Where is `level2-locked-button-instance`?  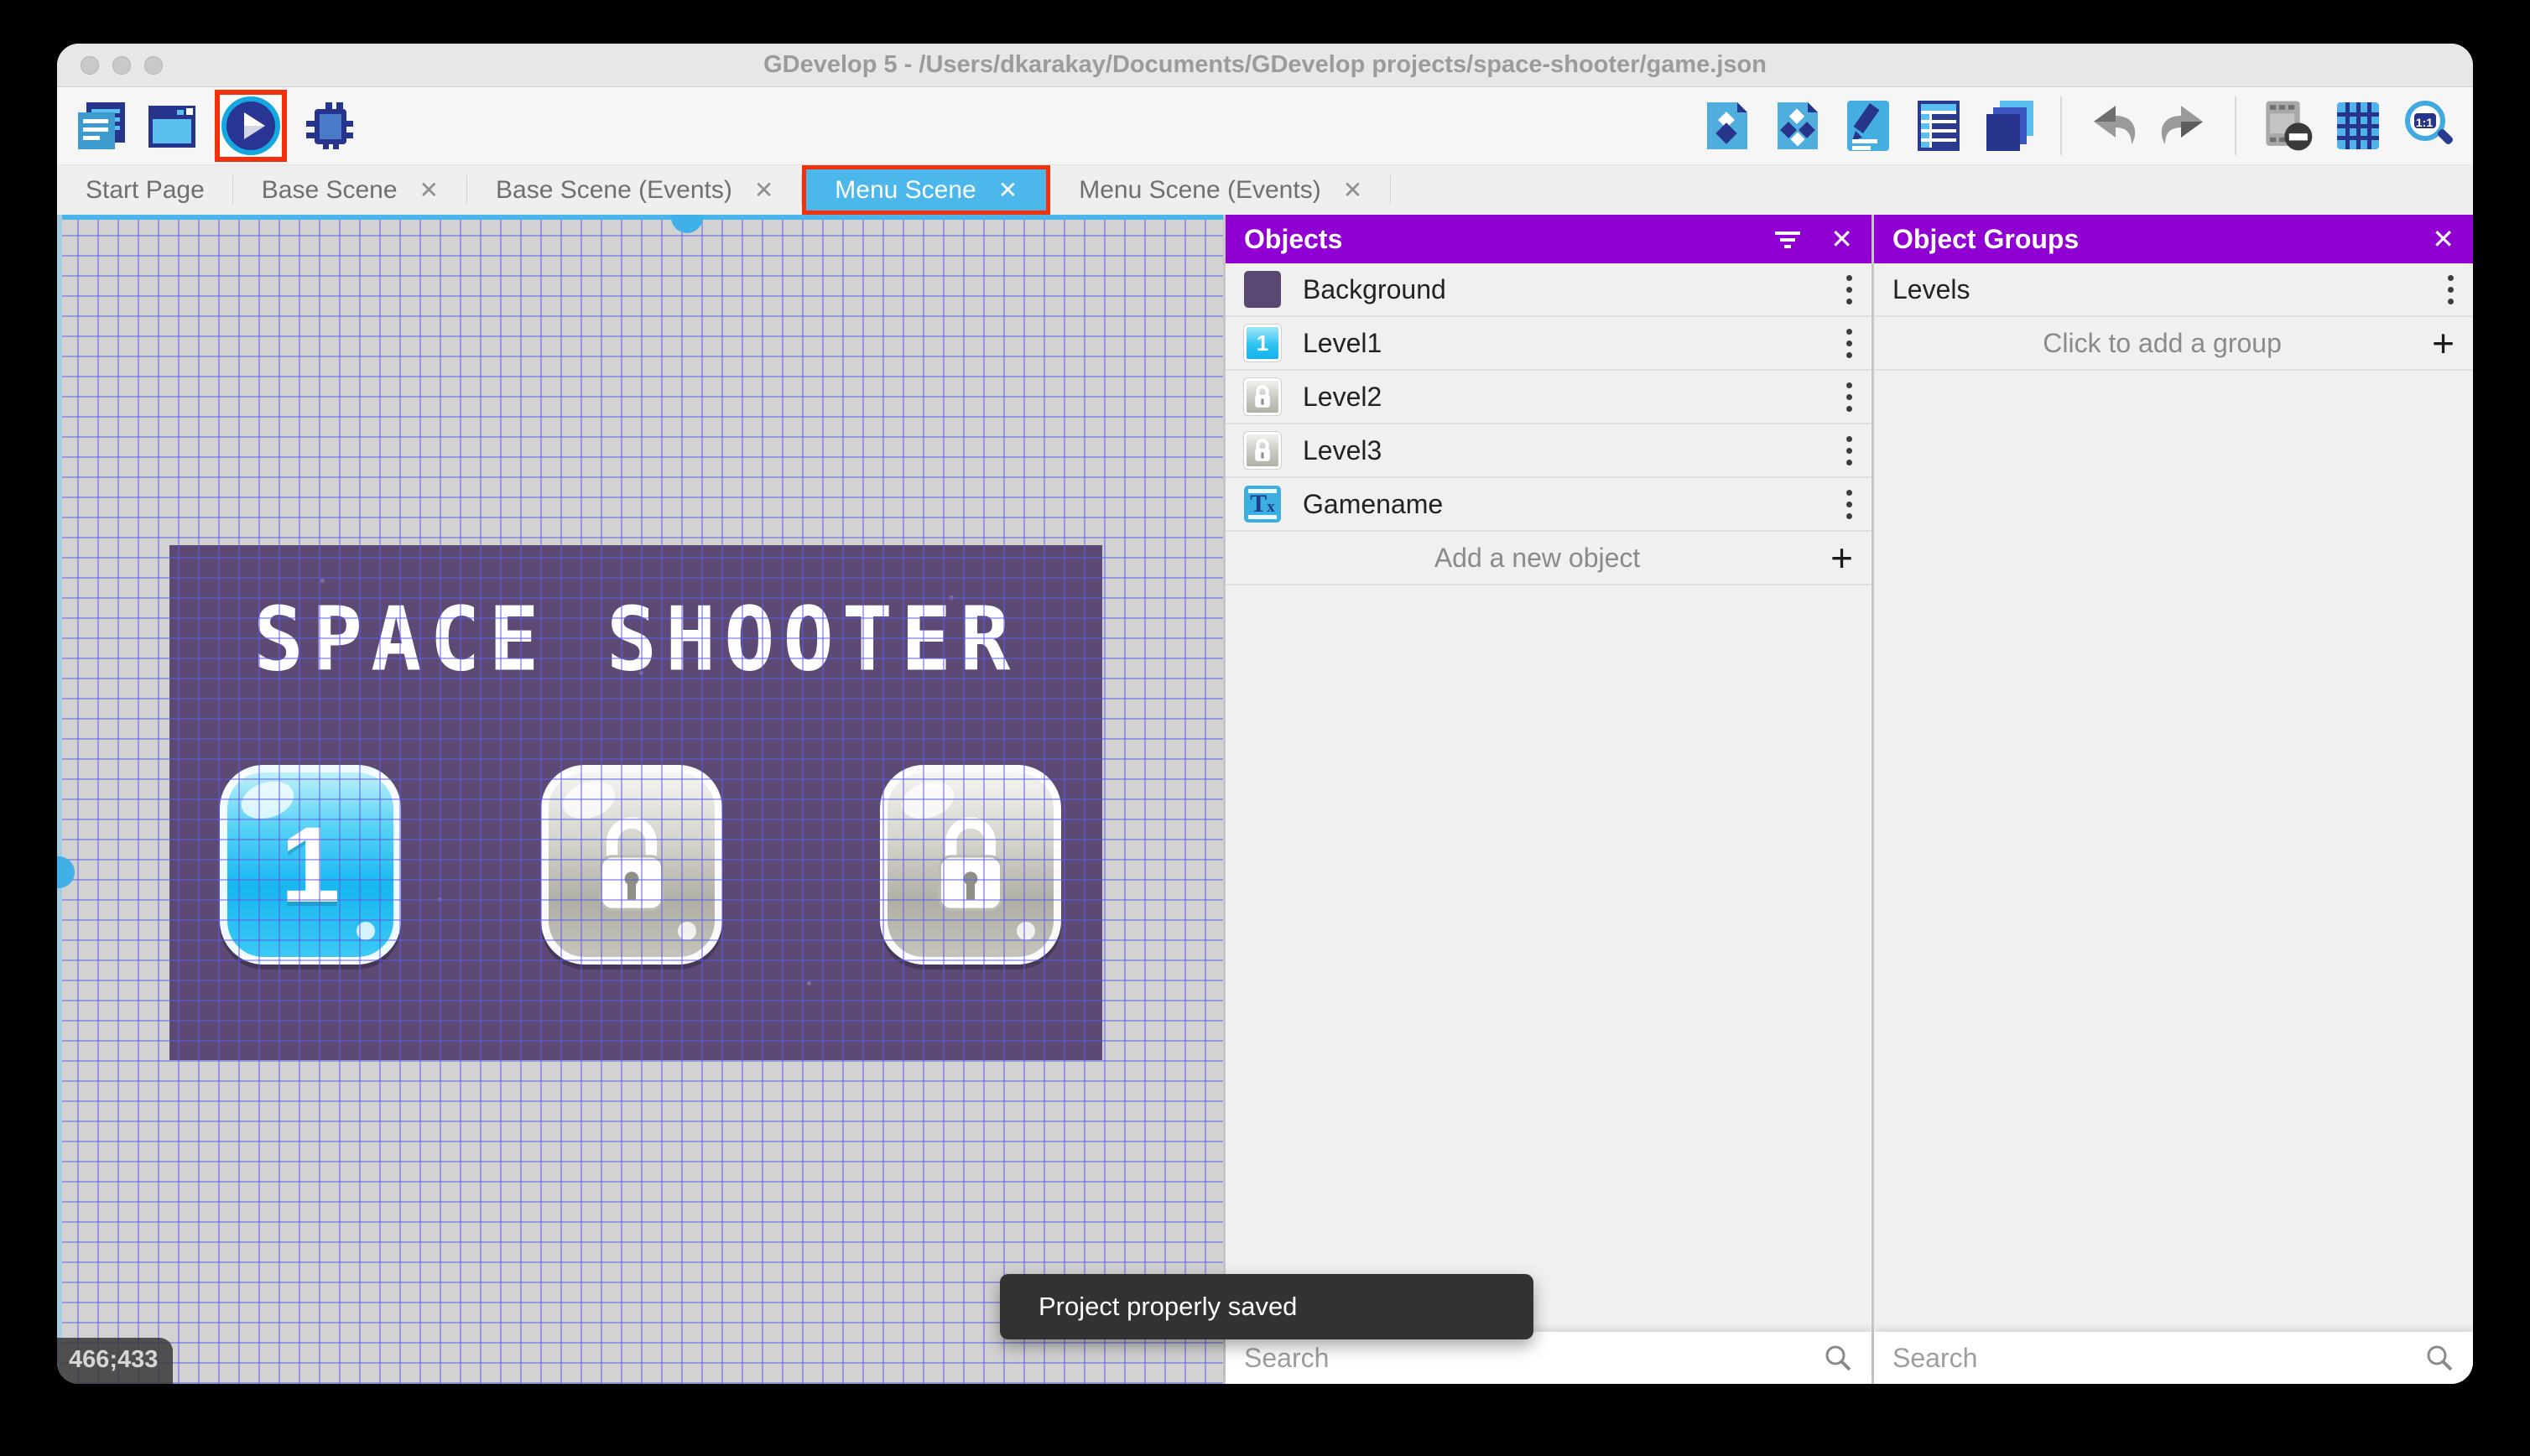 level2-locked-button-instance is located at coordinates (631, 865).